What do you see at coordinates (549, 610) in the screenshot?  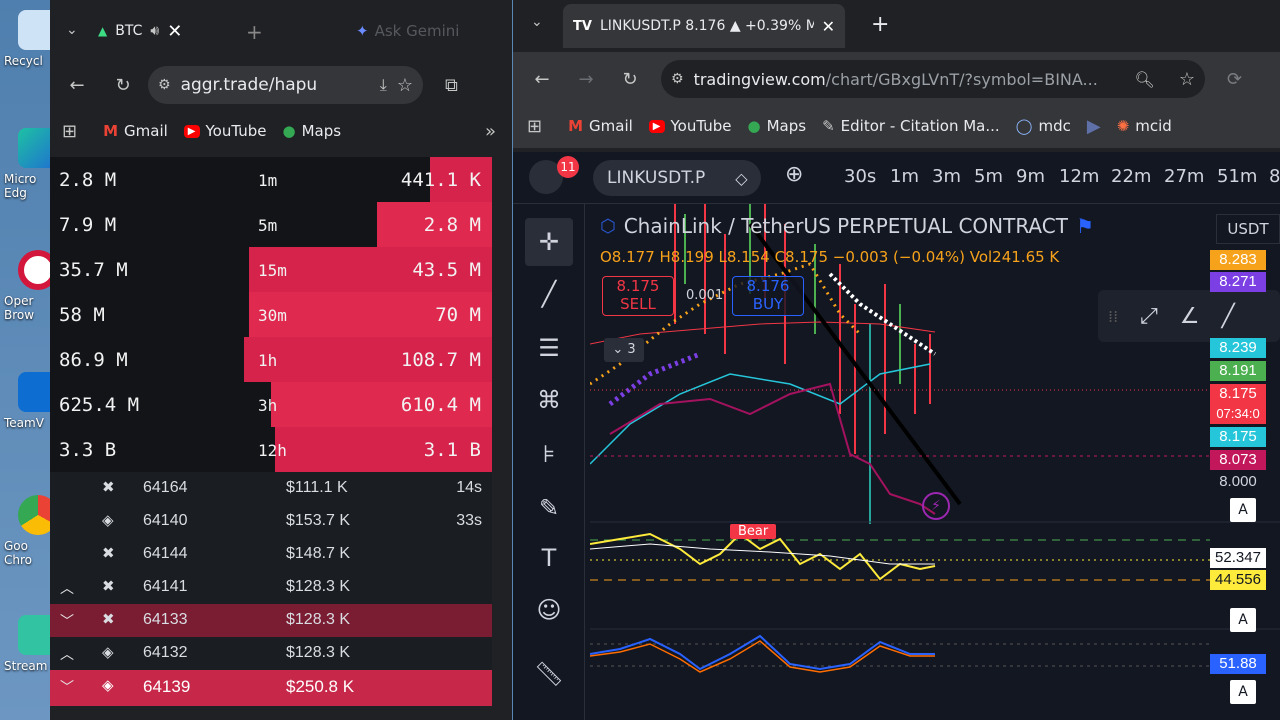 I see `emoji-tool-icon: ☺` at bounding box center [549, 610].